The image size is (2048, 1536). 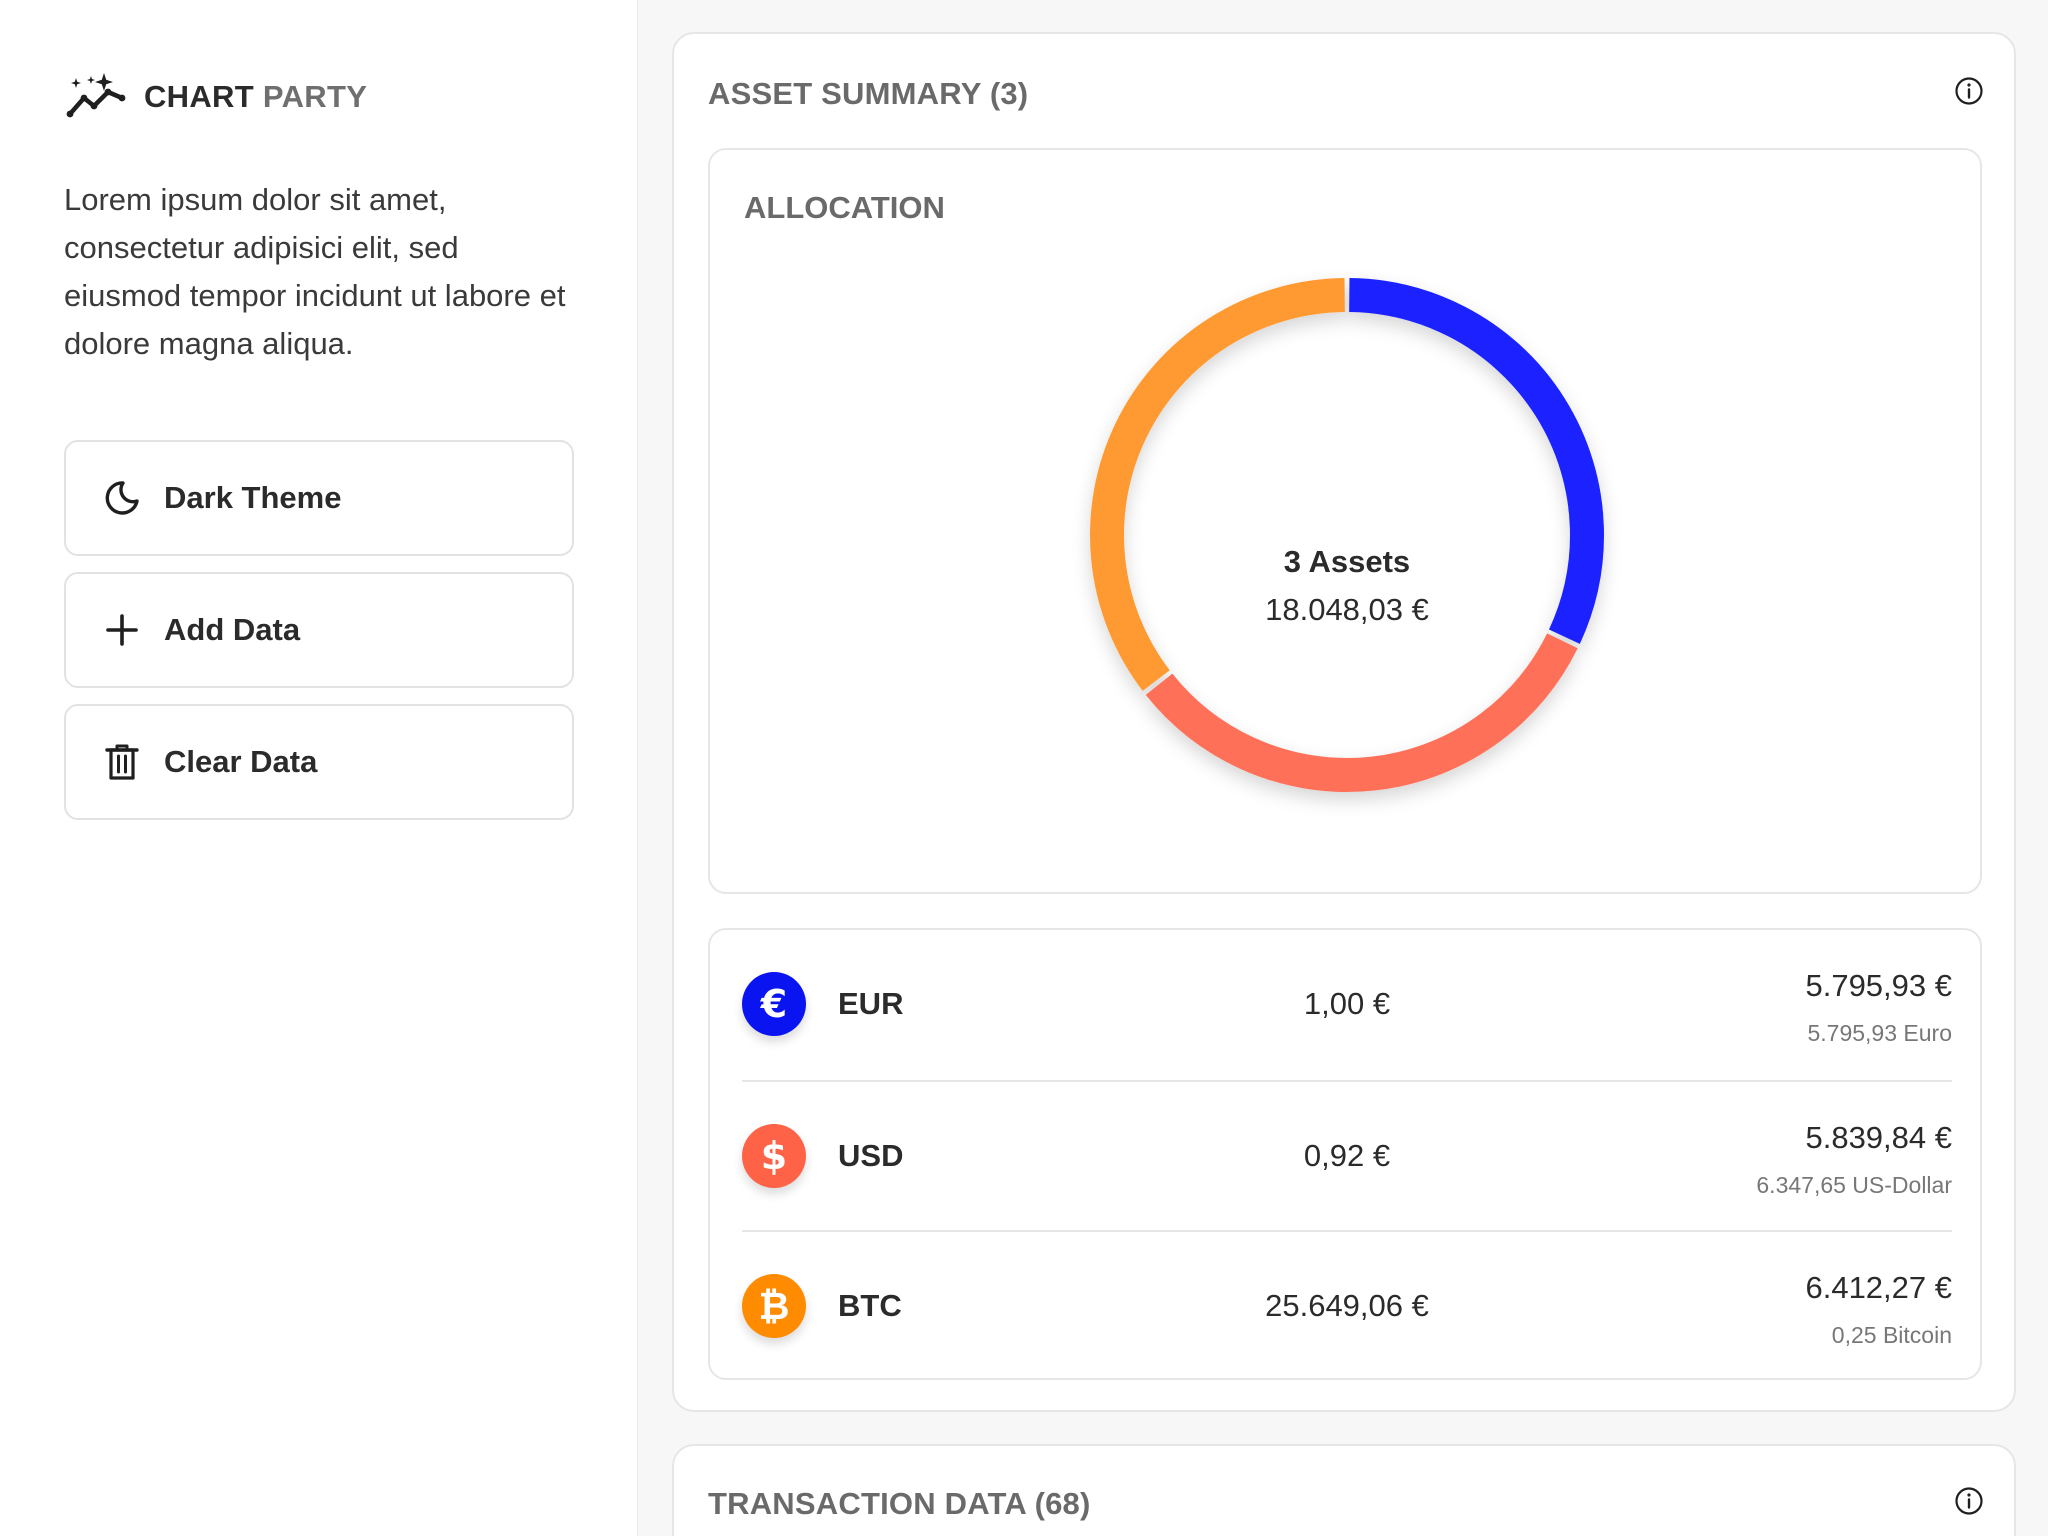 What do you see at coordinates (1347, 586) in the screenshot?
I see `donut-center: 3 Assets 18.048,03 €` at bounding box center [1347, 586].